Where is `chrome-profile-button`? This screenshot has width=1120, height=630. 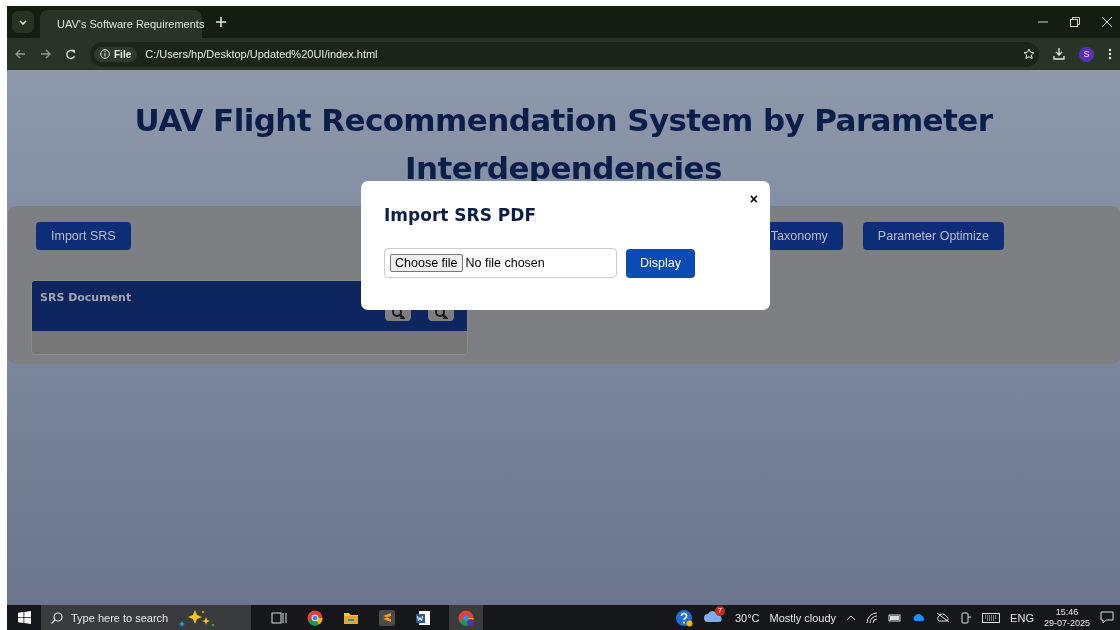 chrome-profile-button is located at coordinates (466, 617).